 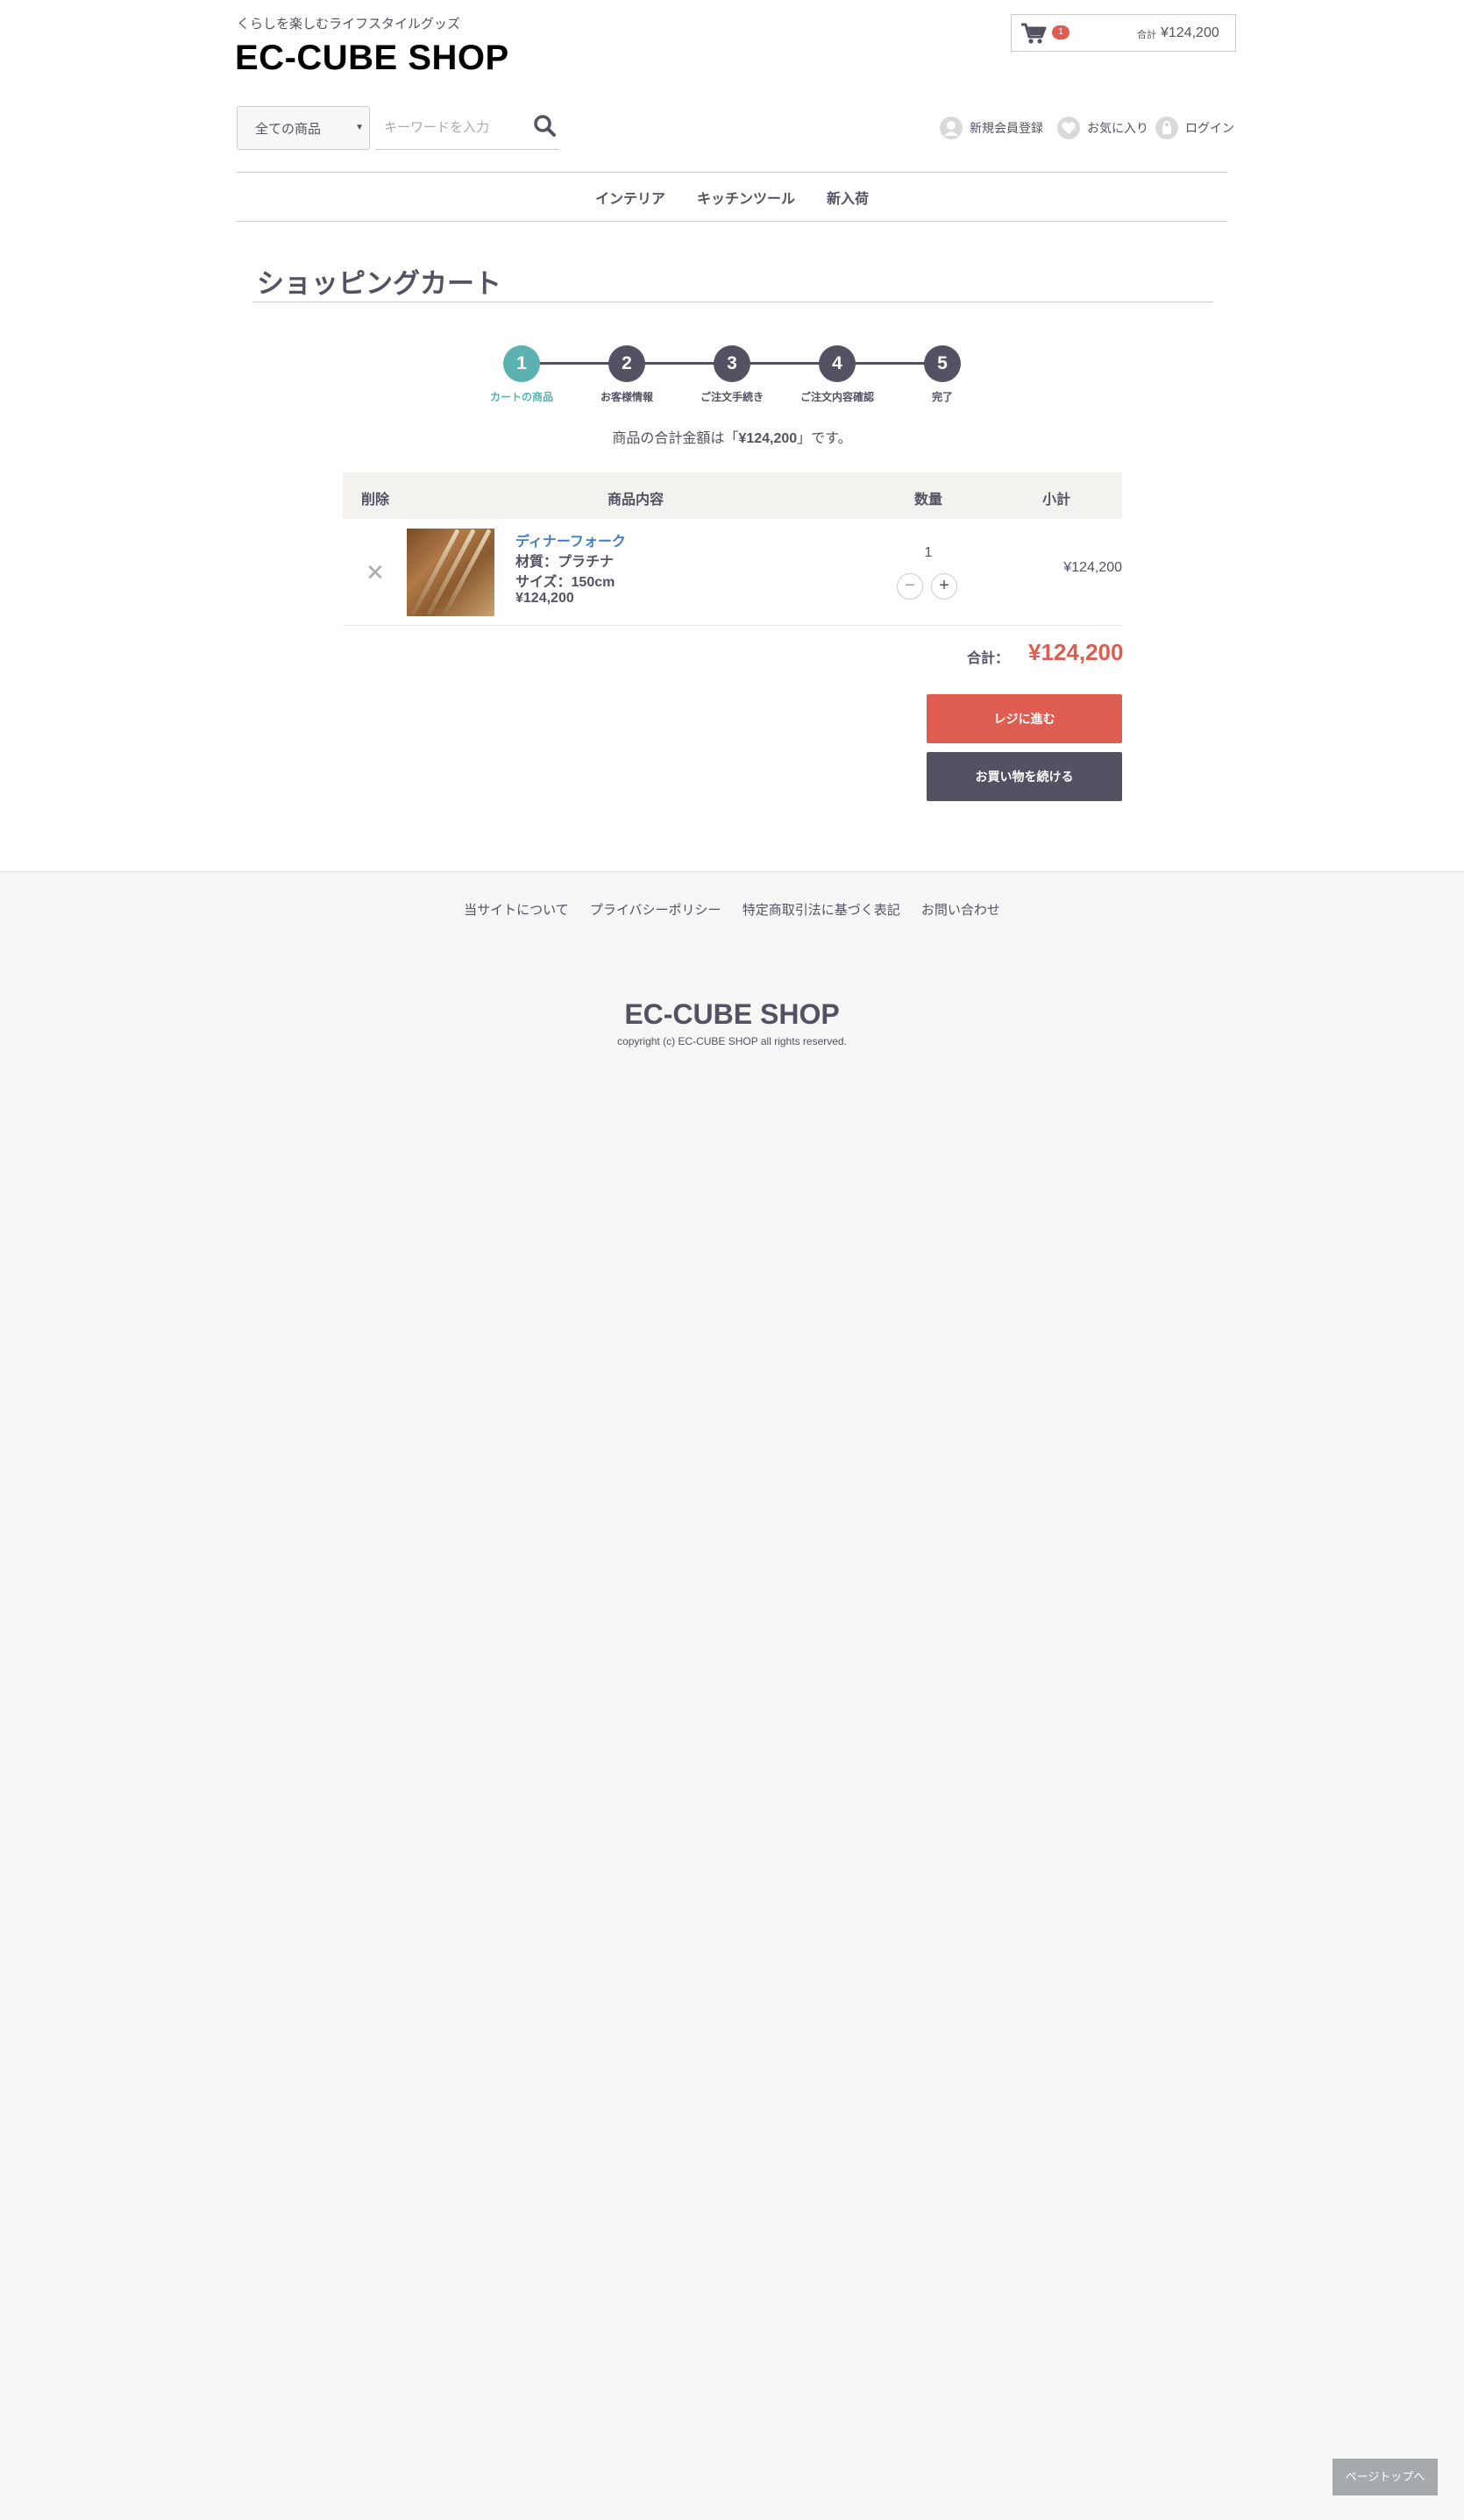 What do you see at coordinates (732, 871) in the screenshot?
I see `footer-divider` at bounding box center [732, 871].